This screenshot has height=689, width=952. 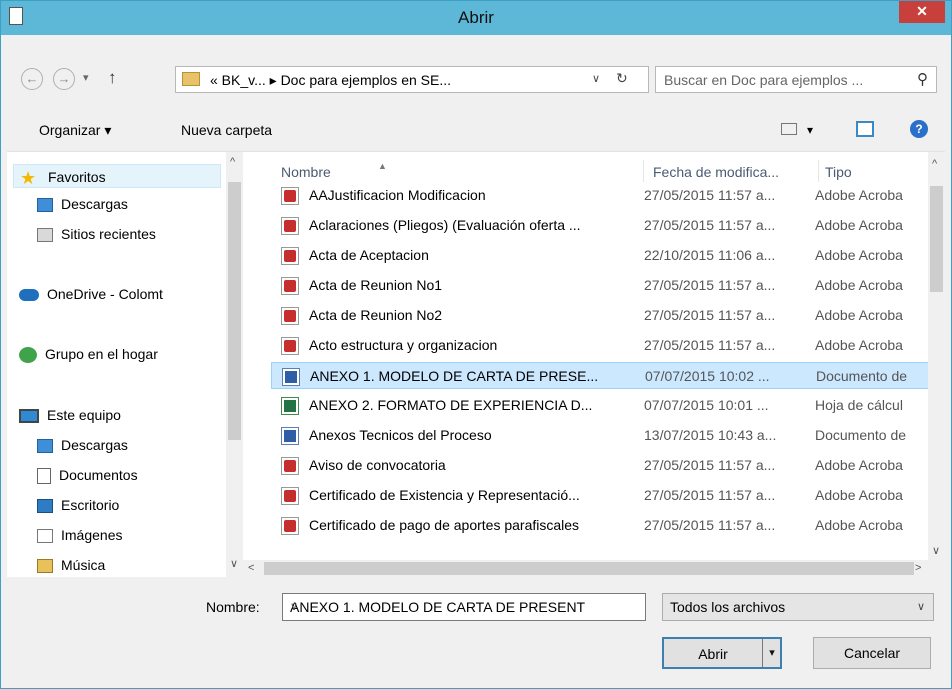 I want to click on search-input: Buscar en Doc para ejemplos ... ⚲, so click(x=796, y=79).